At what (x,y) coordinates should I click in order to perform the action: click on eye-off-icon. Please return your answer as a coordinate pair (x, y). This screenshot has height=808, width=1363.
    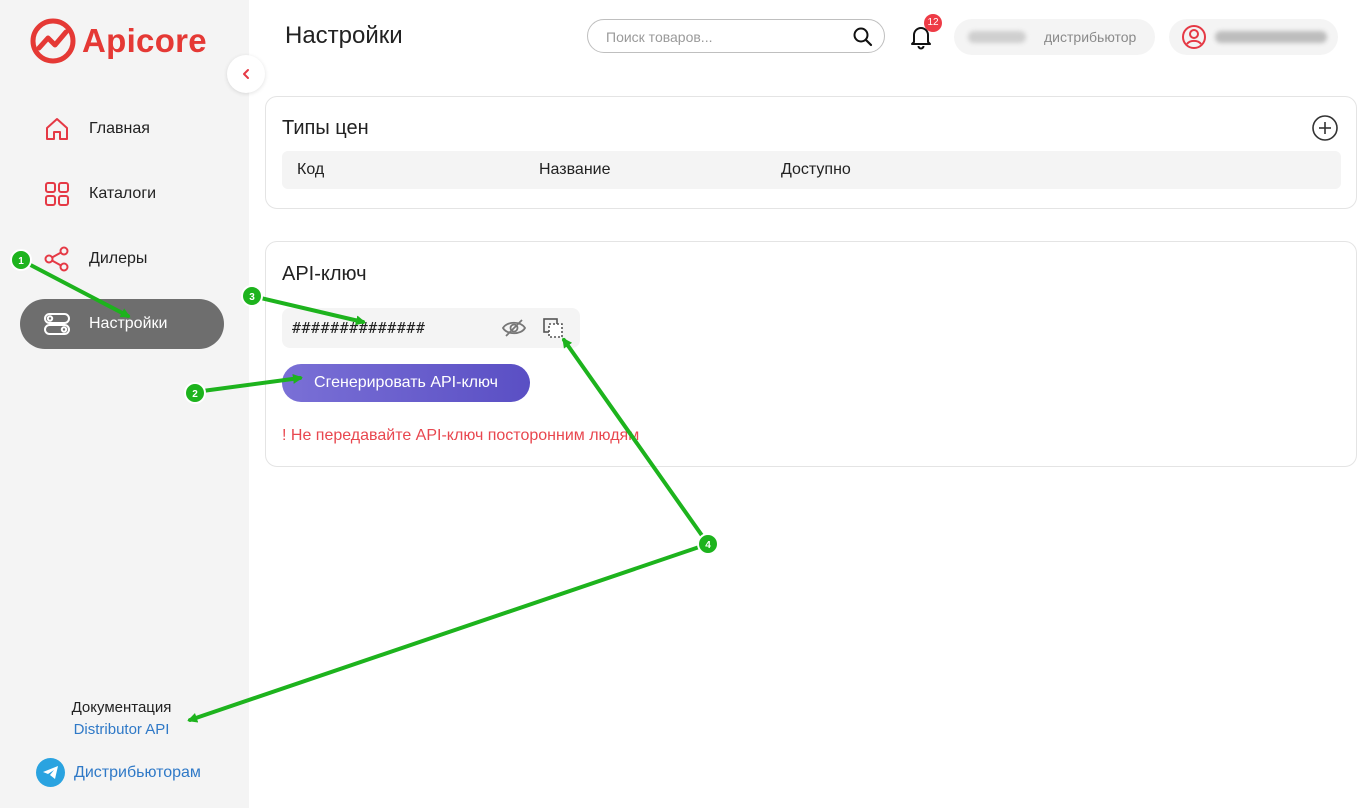
    Looking at the image, I should click on (514, 328).